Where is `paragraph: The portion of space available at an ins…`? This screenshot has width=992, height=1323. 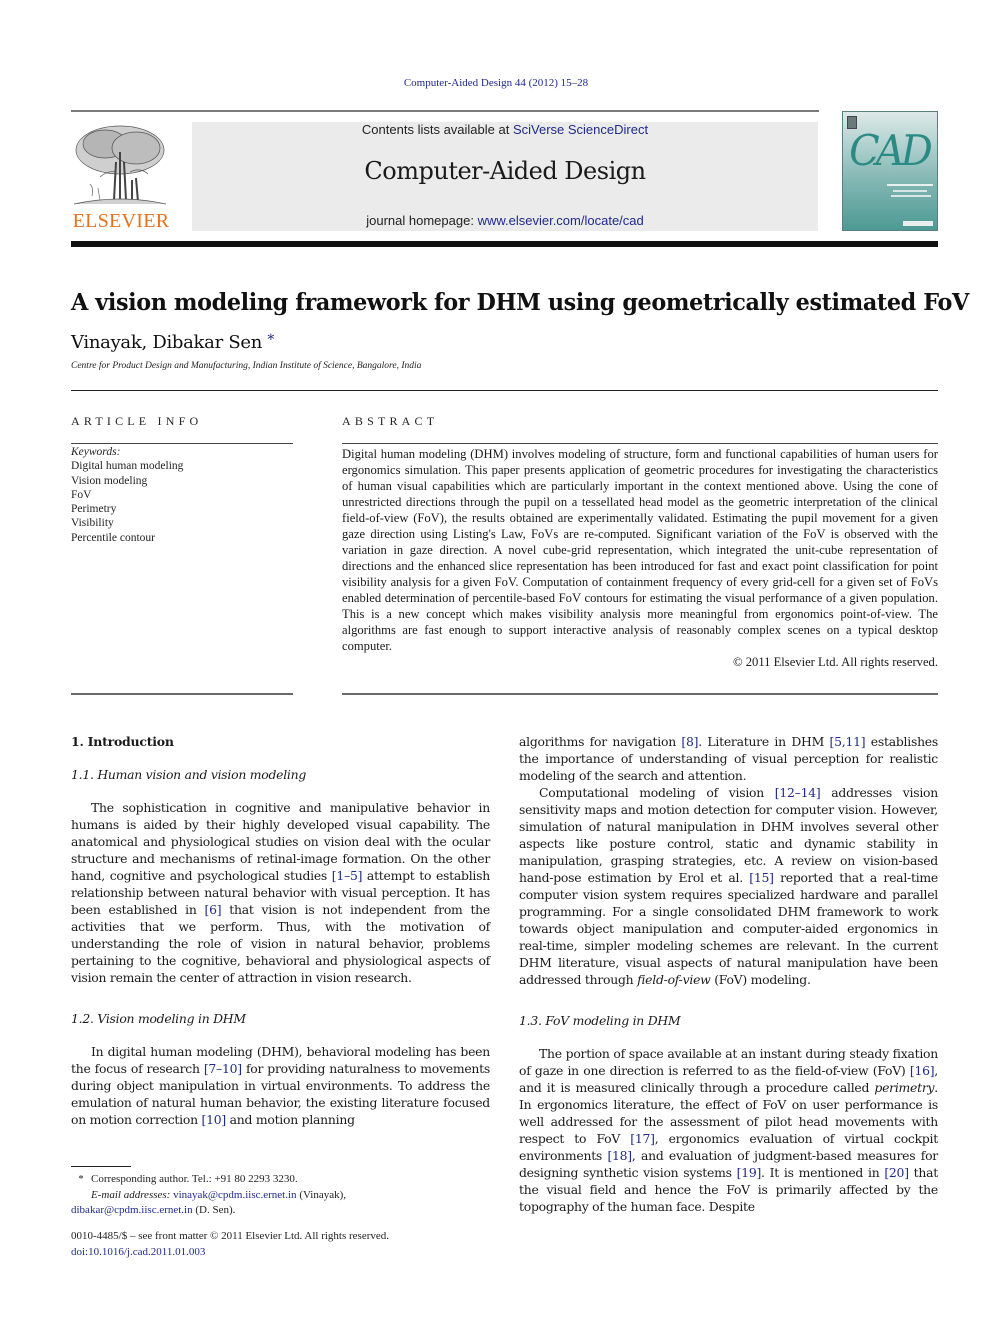
paragraph: The portion of space available at an ins… is located at coordinates (728, 1130).